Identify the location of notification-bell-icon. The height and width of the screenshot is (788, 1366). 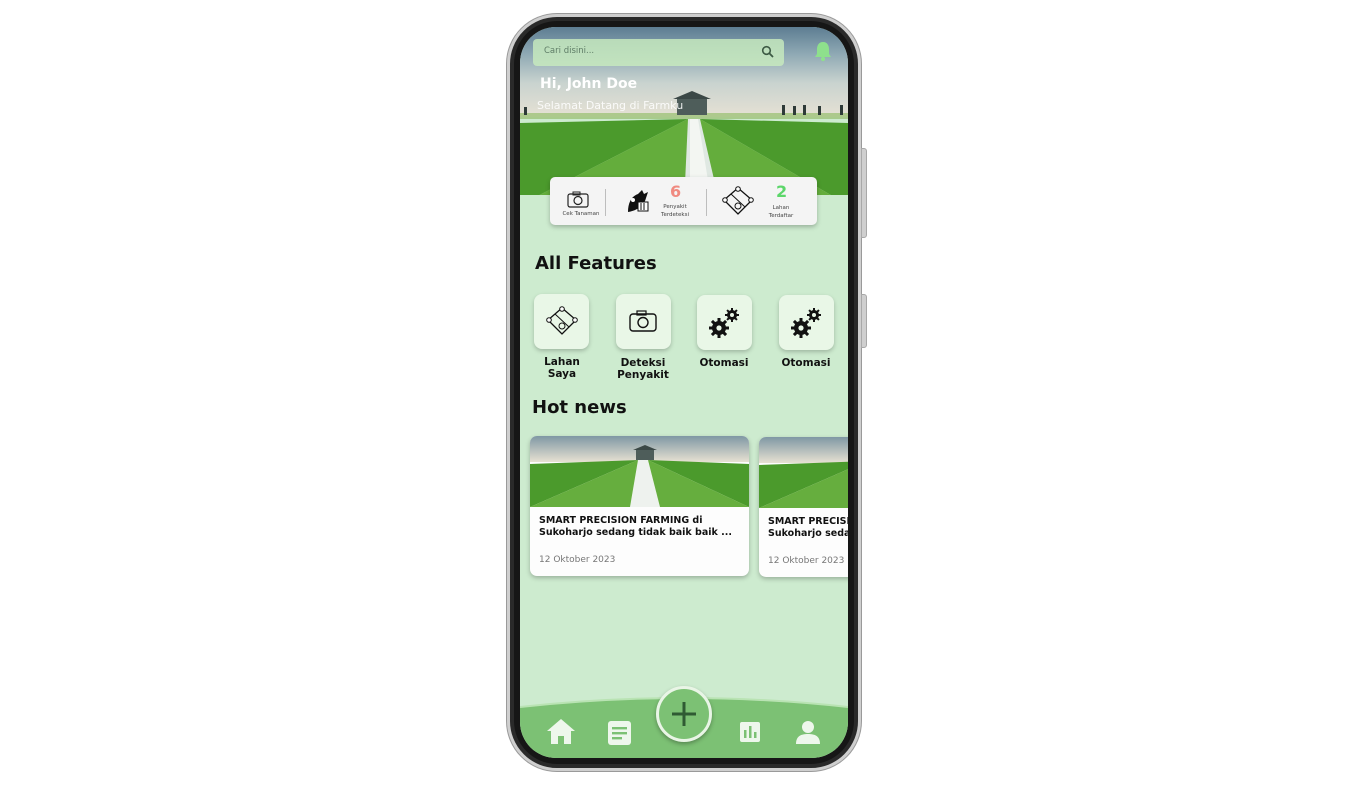
(823, 51).